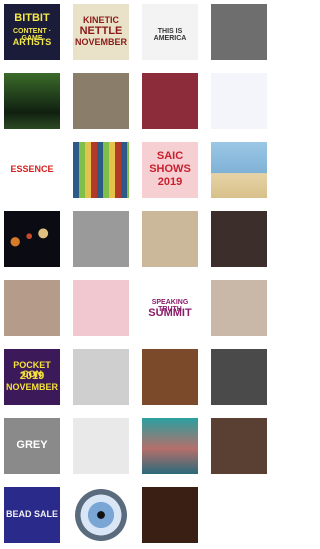 The width and height of the screenshot is (320, 549). I want to click on abstract-painting-tile, so click(170, 377).